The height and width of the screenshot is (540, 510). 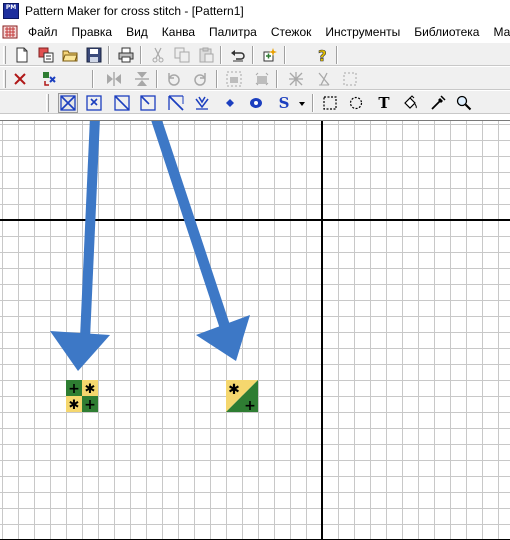 What do you see at coordinates (200, 79) in the screenshot?
I see `rotate-right-icon` at bounding box center [200, 79].